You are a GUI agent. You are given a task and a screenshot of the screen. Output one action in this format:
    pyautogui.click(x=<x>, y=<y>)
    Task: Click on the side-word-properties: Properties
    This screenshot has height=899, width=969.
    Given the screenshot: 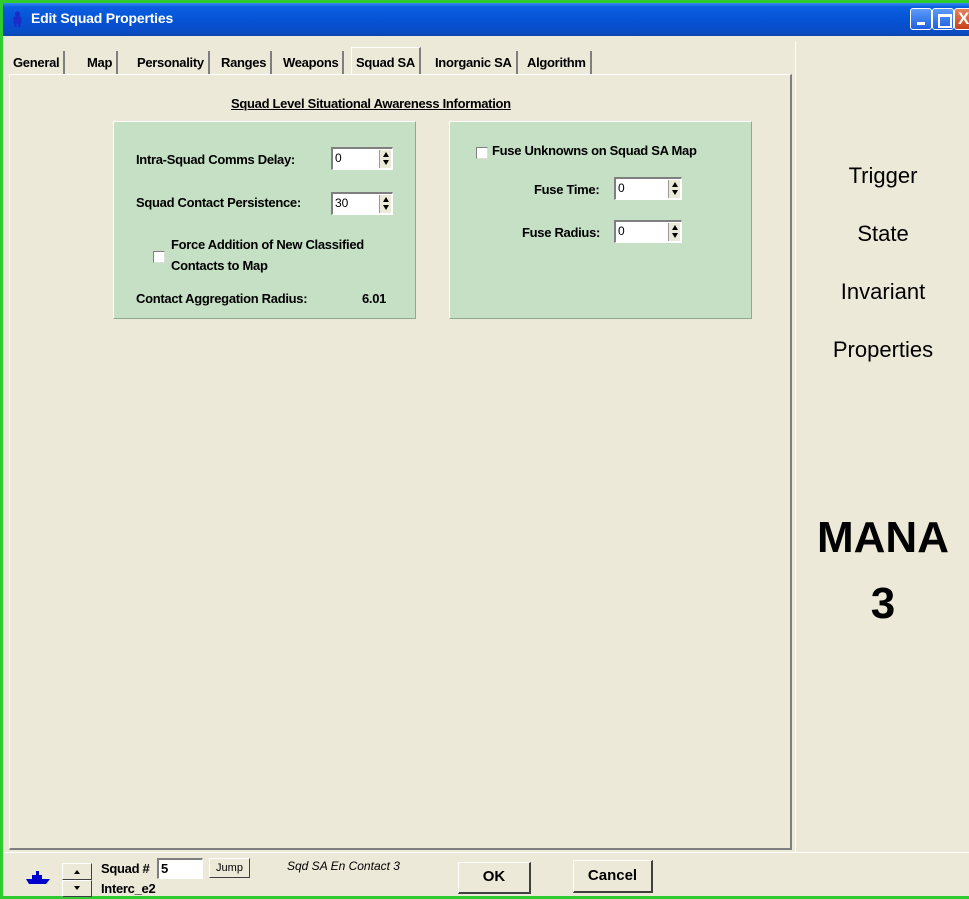 What is the action you would take?
    pyautogui.click(x=883, y=349)
    